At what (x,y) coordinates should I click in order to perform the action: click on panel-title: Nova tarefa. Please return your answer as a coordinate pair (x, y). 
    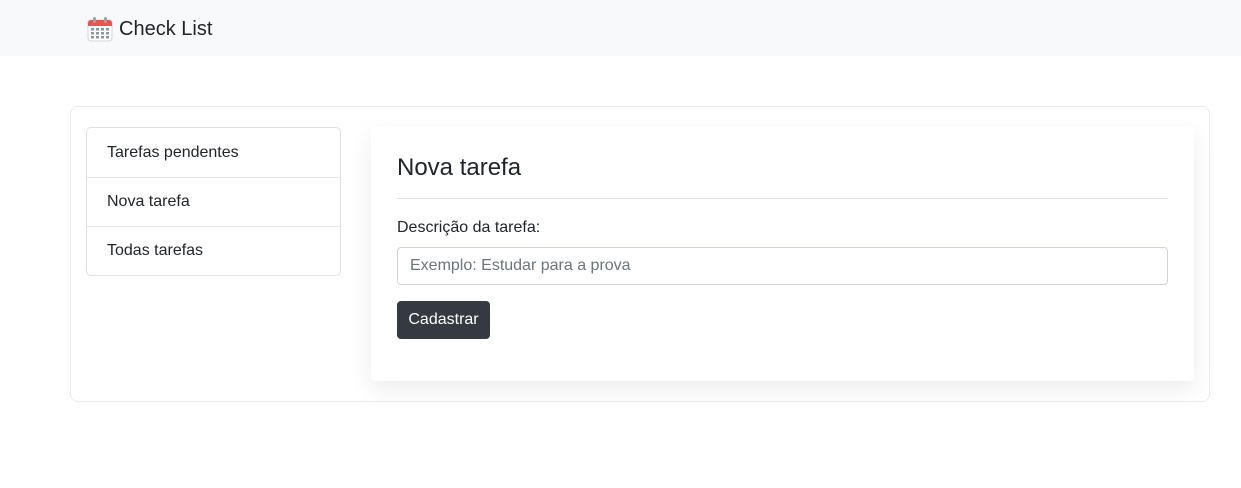
    Looking at the image, I should click on (459, 167).